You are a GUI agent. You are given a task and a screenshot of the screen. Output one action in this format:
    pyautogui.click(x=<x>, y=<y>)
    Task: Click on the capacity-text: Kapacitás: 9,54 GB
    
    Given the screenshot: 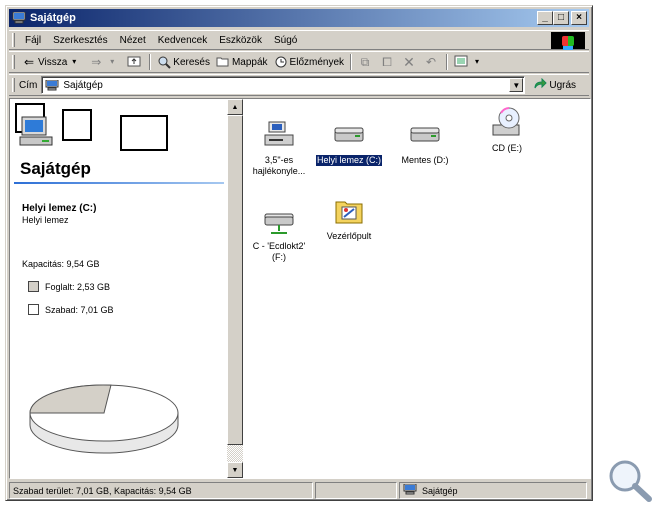 What is the action you would take?
    pyautogui.click(x=61, y=264)
    